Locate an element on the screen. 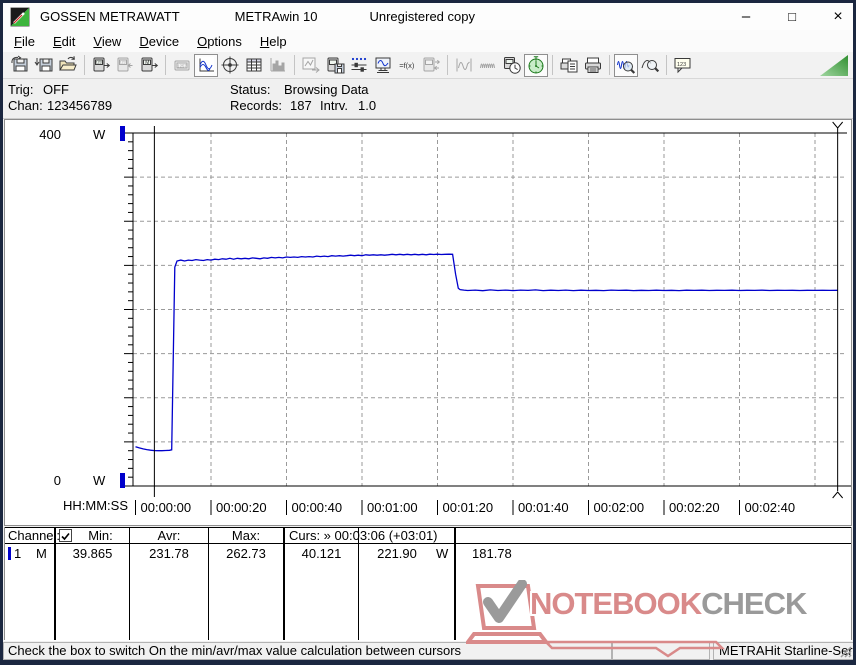  device-write-memory-button: 123 is located at coordinates (125, 65).